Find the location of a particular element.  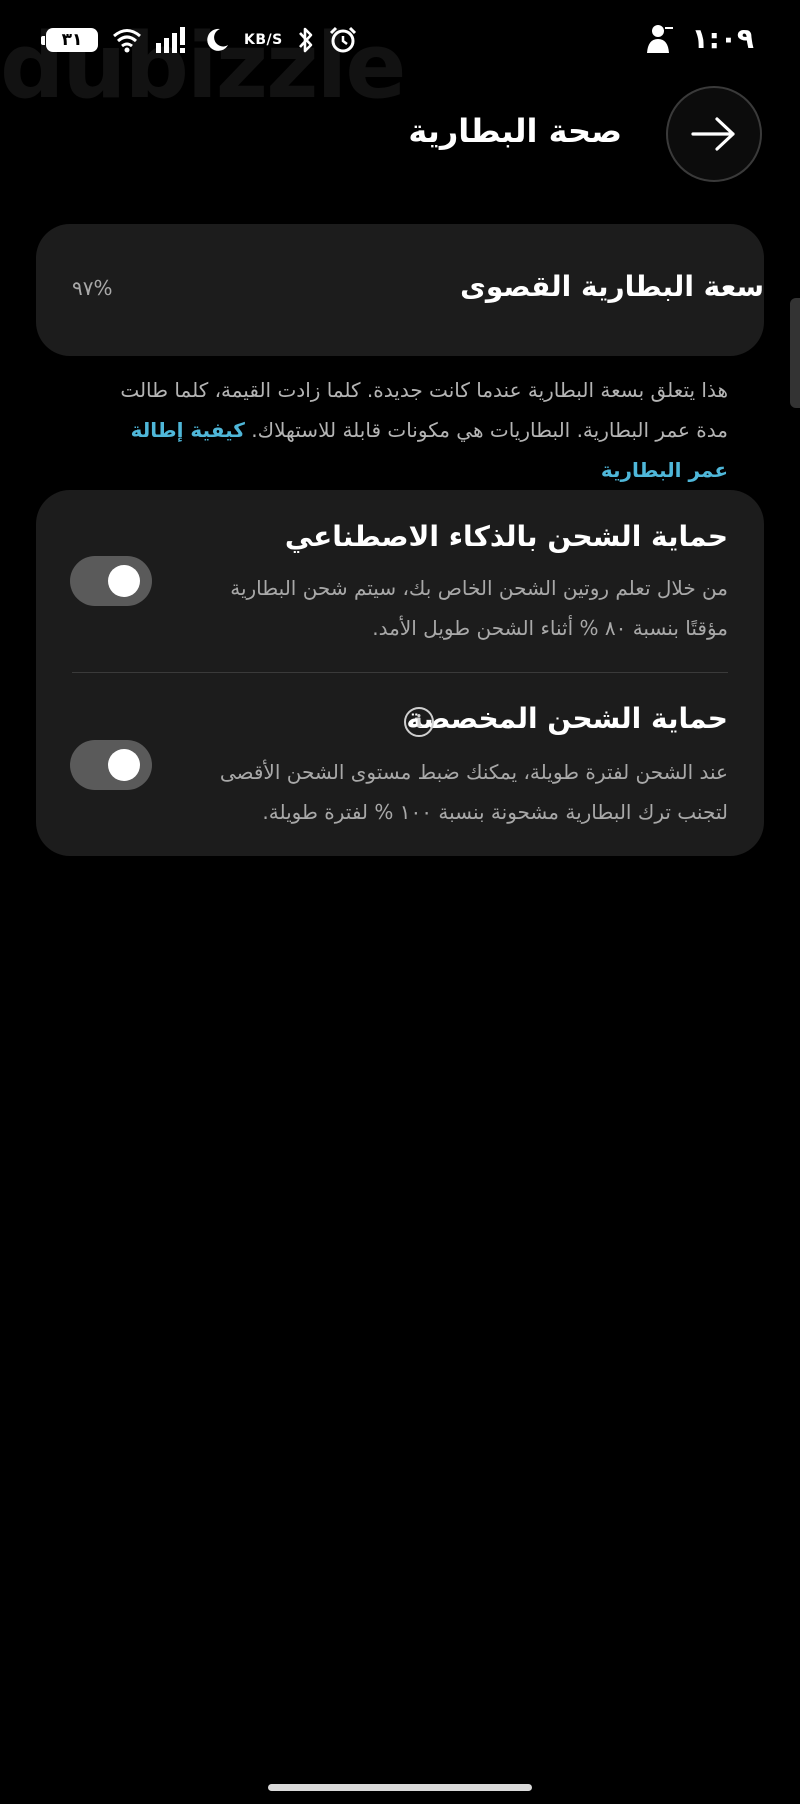

moon-icon is located at coordinates (217, 39).